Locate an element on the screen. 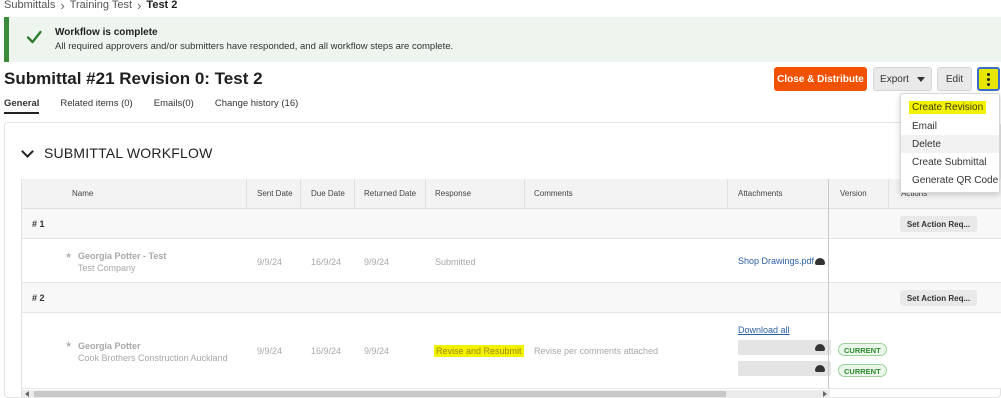 The width and height of the screenshot is (1001, 398). submittal-workflow-header: SUBMITTAL WORKFLOW is located at coordinates (117, 152).